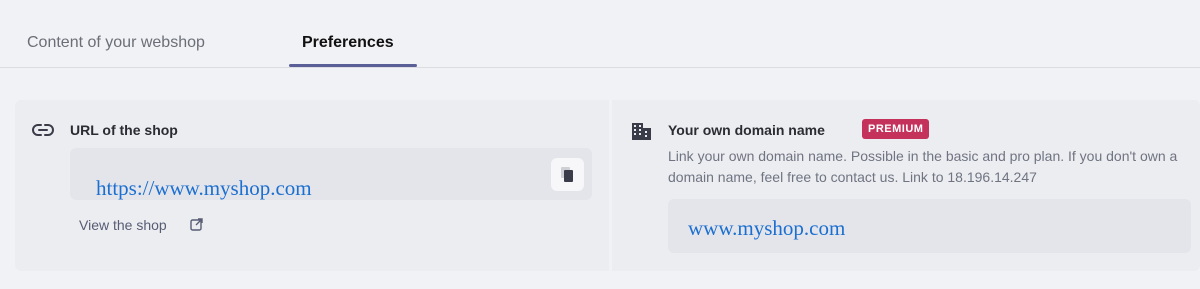 This screenshot has height=289, width=1200. Describe the element at coordinates (204, 188) in the screenshot. I see `shop-url-value: https://www.myshop.com` at that location.